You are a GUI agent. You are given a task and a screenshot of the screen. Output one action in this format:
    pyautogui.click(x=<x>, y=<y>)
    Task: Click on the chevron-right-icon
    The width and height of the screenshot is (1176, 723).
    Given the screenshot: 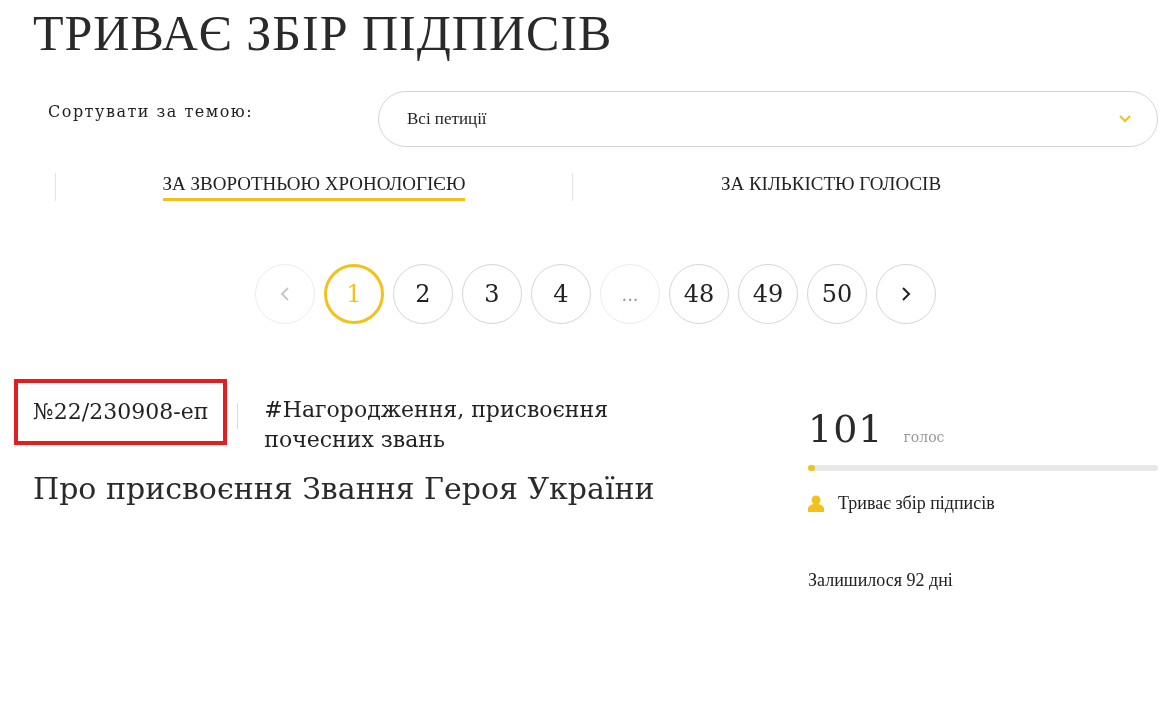 What is the action you would take?
    pyautogui.click(x=906, y=294)
    